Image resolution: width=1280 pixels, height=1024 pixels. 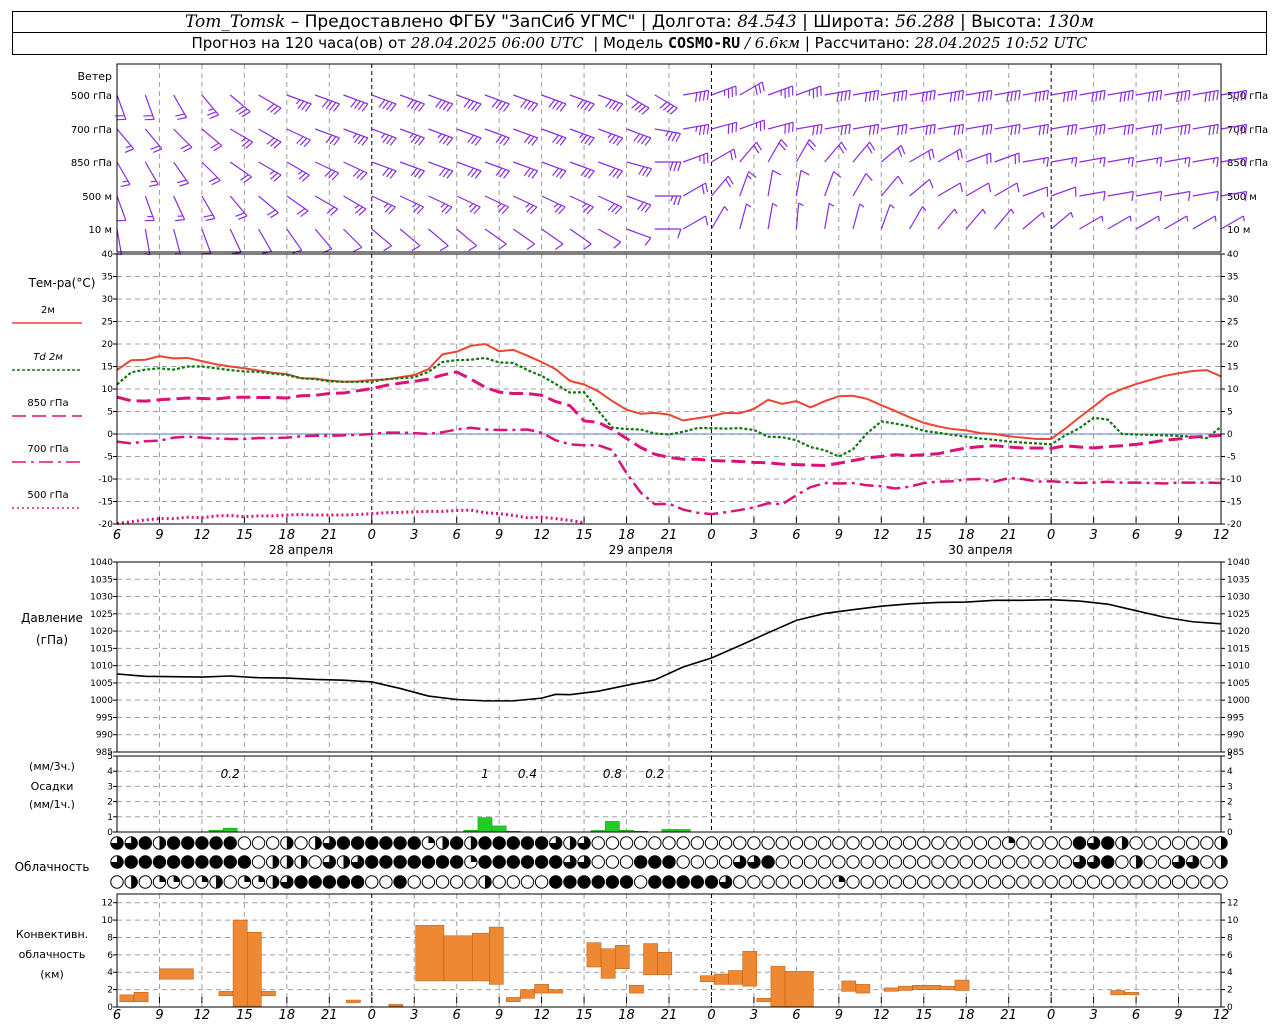 What do you see at coordinates (485, 825) in the screenshot?
I see `precip-bar` at bounding box center [485, 825].